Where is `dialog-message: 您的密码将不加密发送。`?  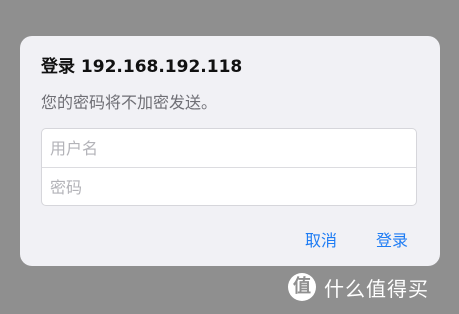
dialog-message: 您的密码将不加密发送。 is located at coordinates (129, 102).